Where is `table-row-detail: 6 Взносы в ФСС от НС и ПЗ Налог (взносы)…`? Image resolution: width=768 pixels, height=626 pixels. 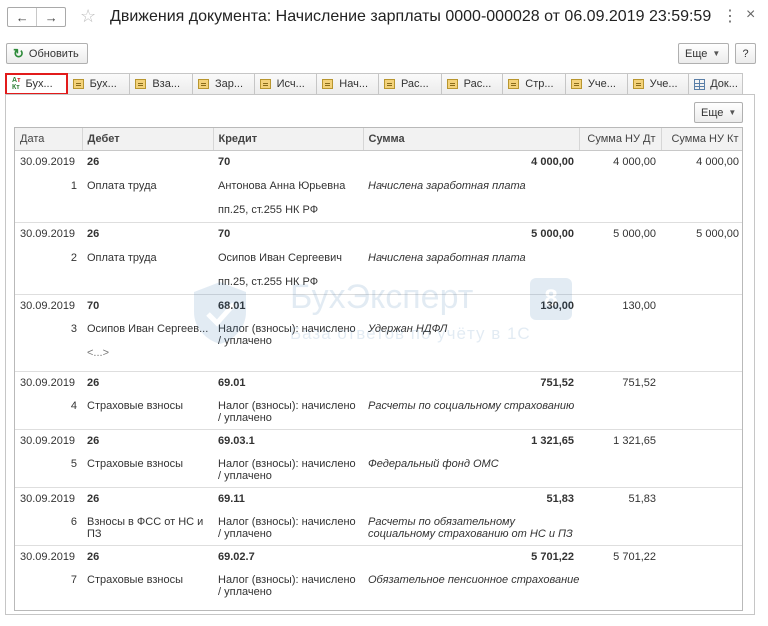
table-row-detail: 6 Взносы в ФСС от НС и ПЗ Налог (взносы)… is located at coordinates (378, 528).